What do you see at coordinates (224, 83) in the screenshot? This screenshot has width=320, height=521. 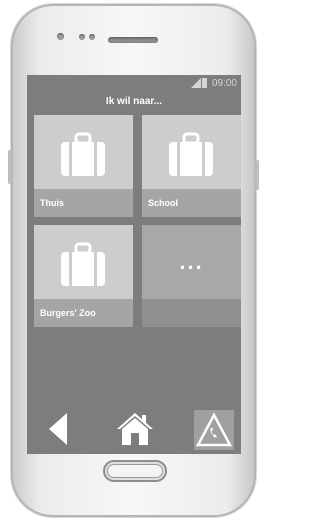 I see `status-time: 09:00` at bounding box center [224, 83].